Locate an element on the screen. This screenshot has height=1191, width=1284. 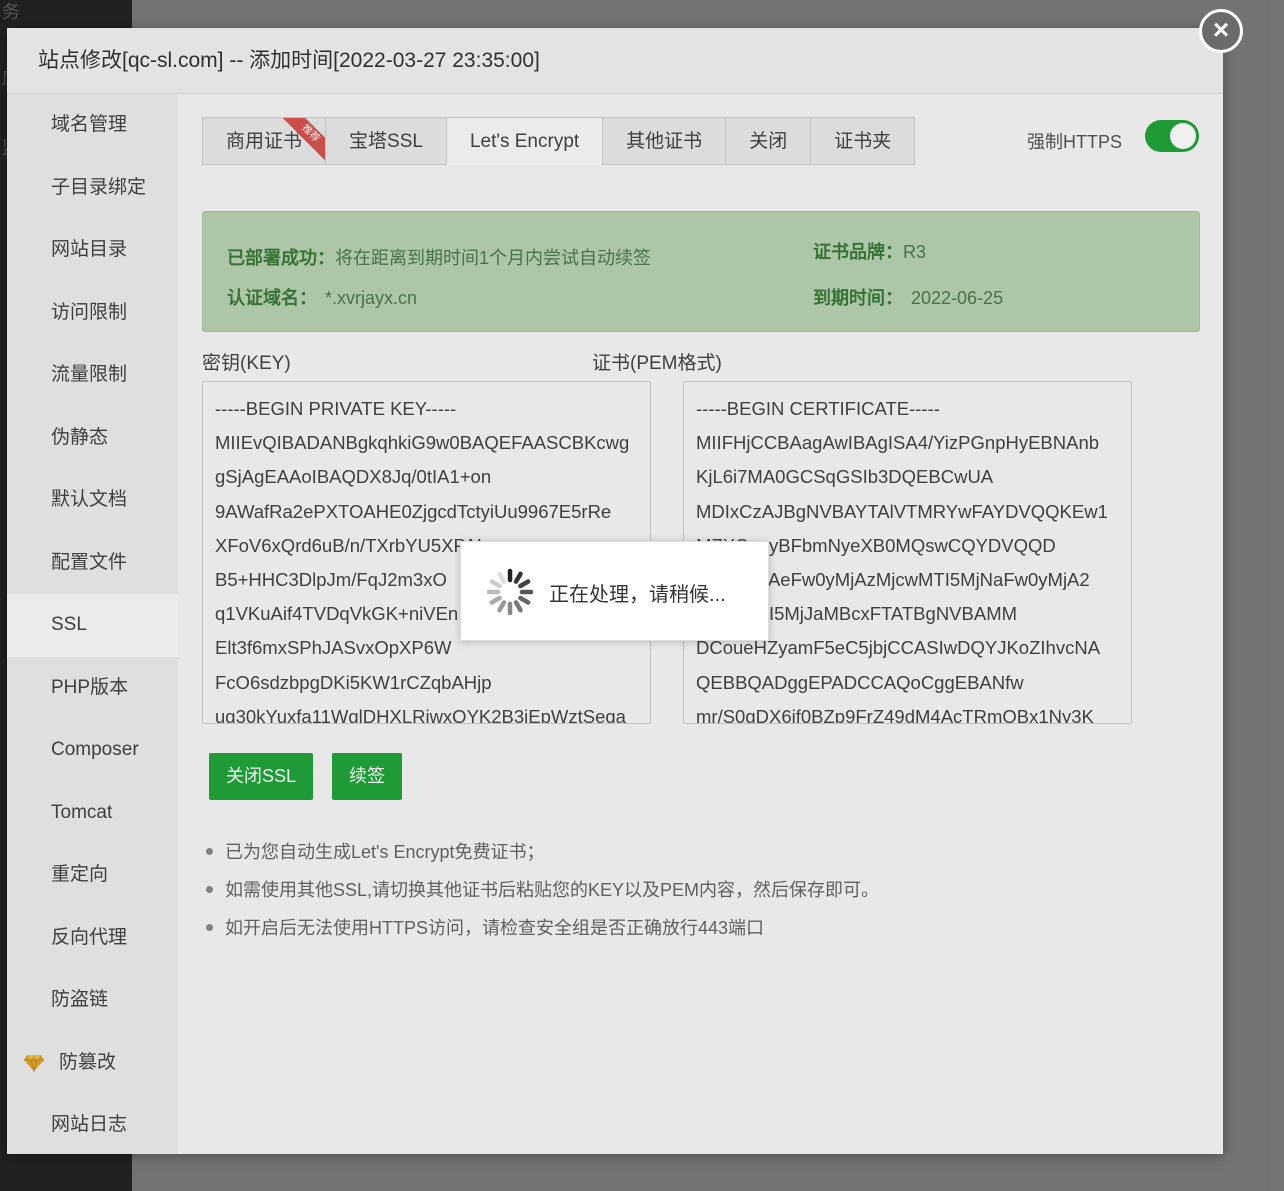
menu-item-traffic-limit: 流量限制 is located at coordinates (92, 375).